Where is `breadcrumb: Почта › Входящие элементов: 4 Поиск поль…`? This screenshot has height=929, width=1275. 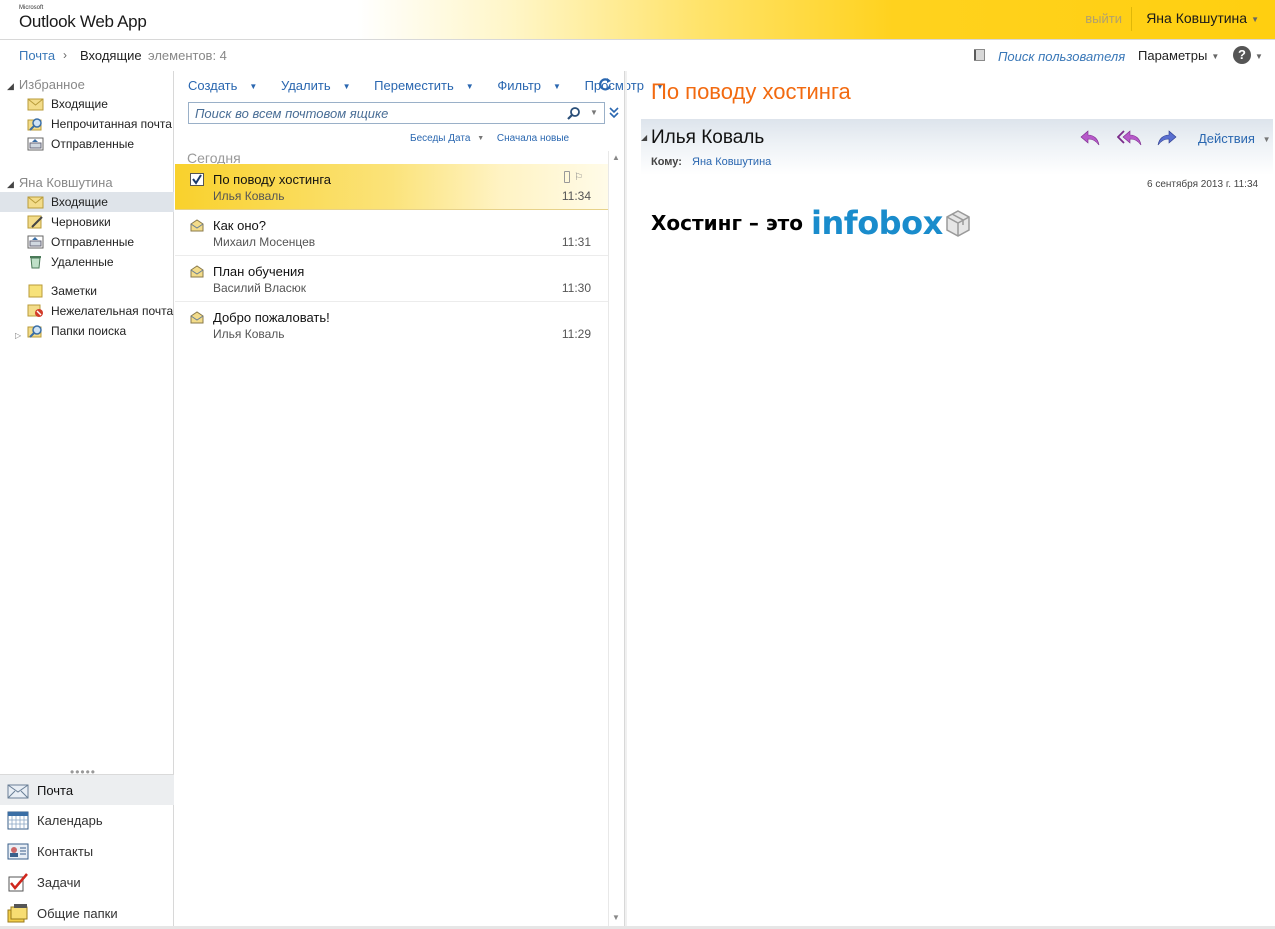
breadcrumb: Почта › Входящие элементов: 4 Поиск поль… is located at coordinates (637, 56).